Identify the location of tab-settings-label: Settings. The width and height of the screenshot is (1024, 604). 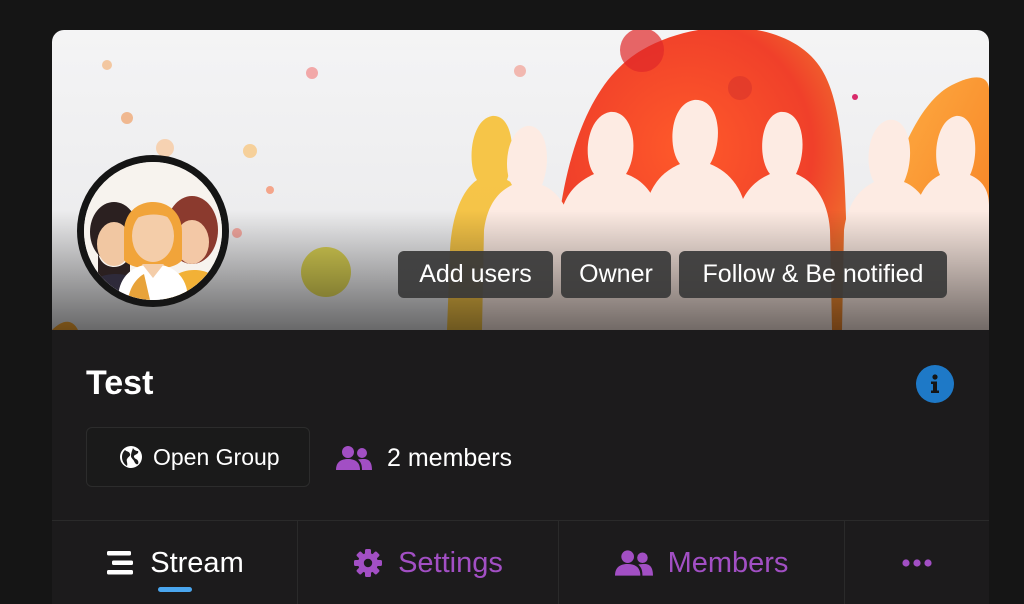
(450, 562).